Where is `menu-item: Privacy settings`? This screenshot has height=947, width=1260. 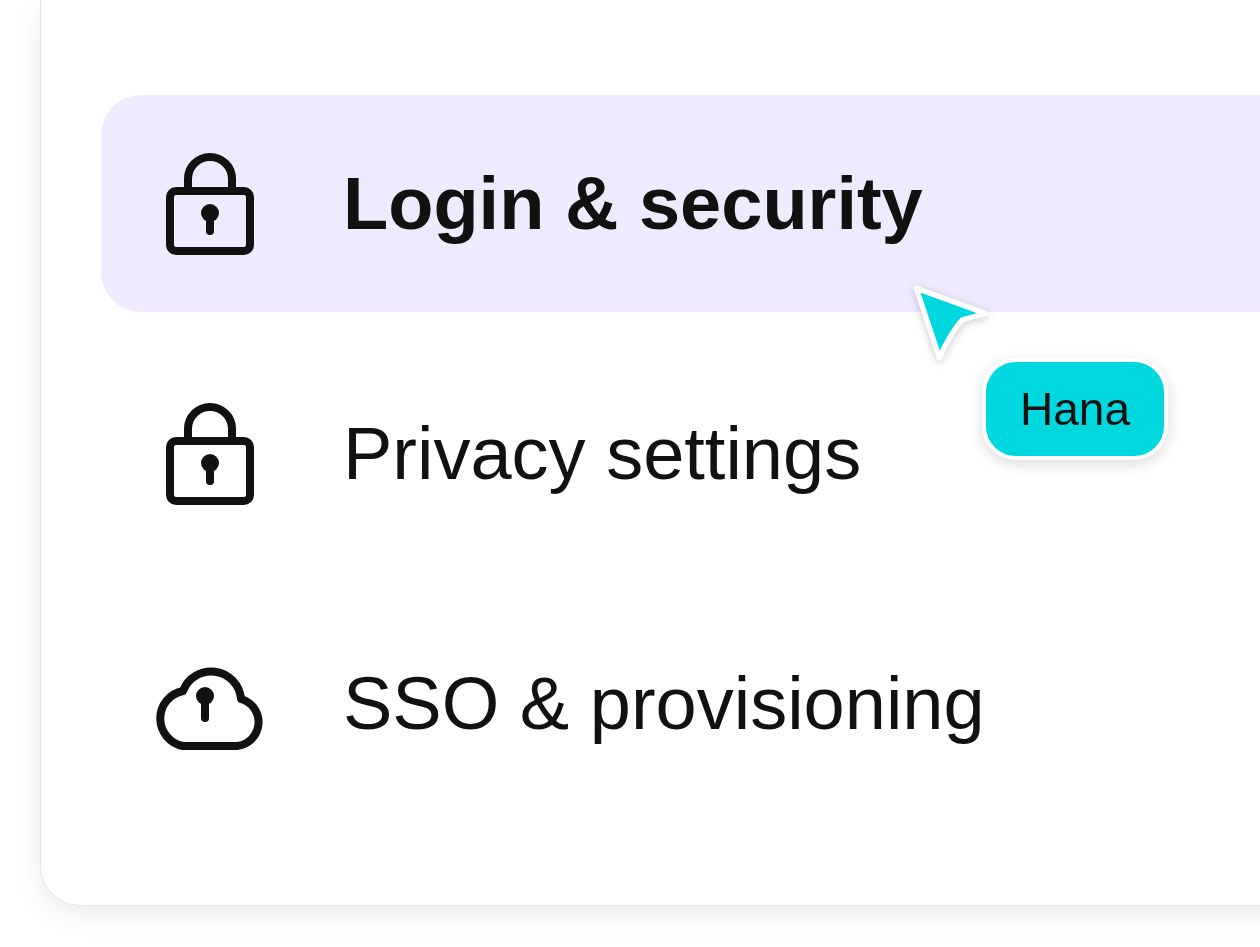
menu-item: Privacy settings is located at coordinates (491, 453).